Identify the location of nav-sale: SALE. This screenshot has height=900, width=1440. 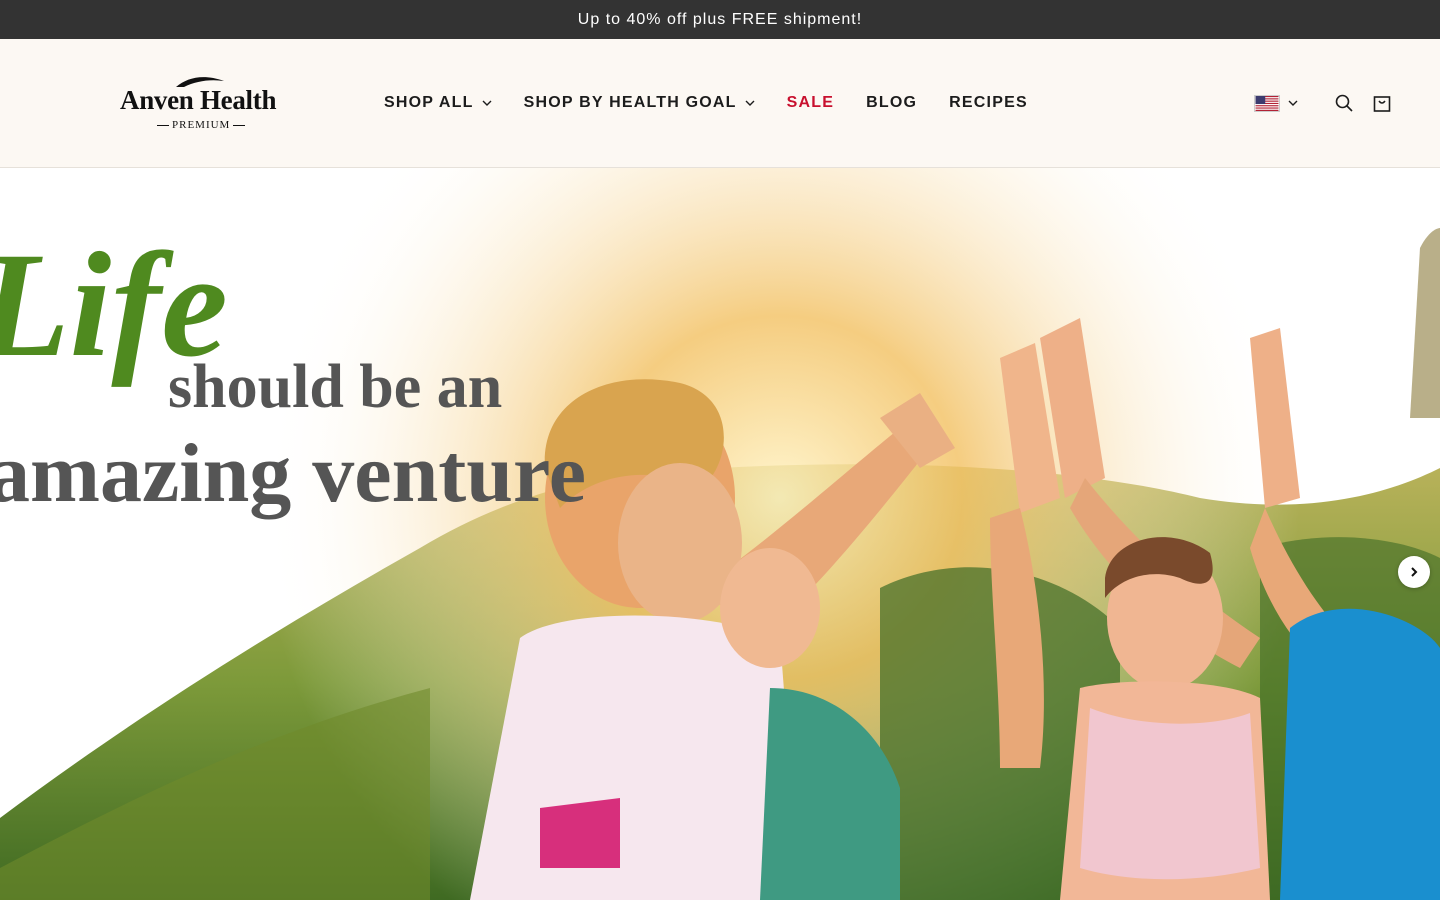
(810, 103).